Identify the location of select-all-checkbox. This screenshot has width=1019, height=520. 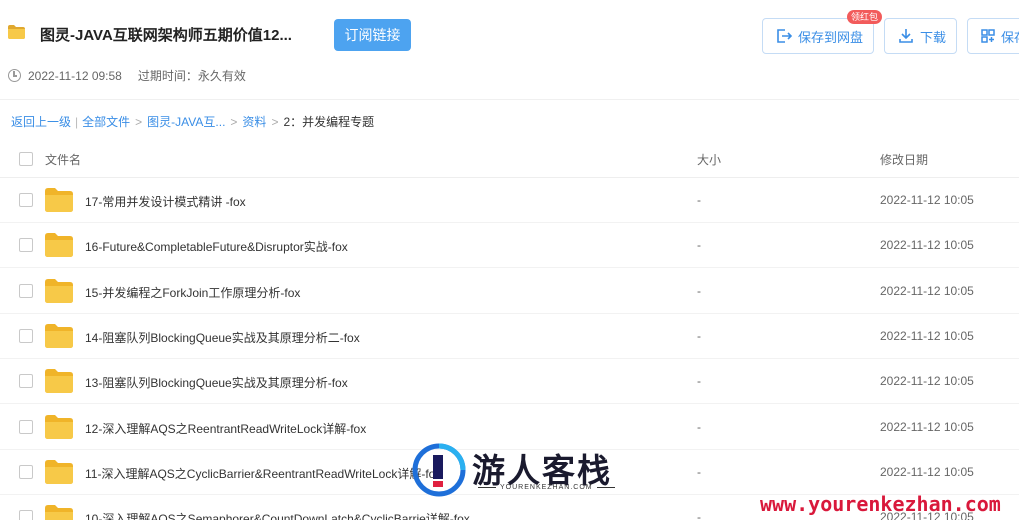
(26, 159).